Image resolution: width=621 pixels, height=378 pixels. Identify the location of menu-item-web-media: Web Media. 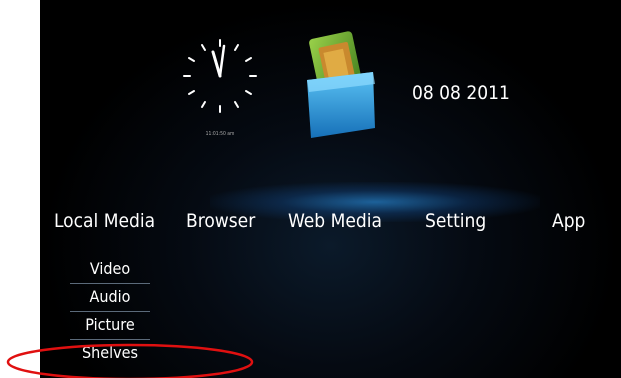
(335, 221).